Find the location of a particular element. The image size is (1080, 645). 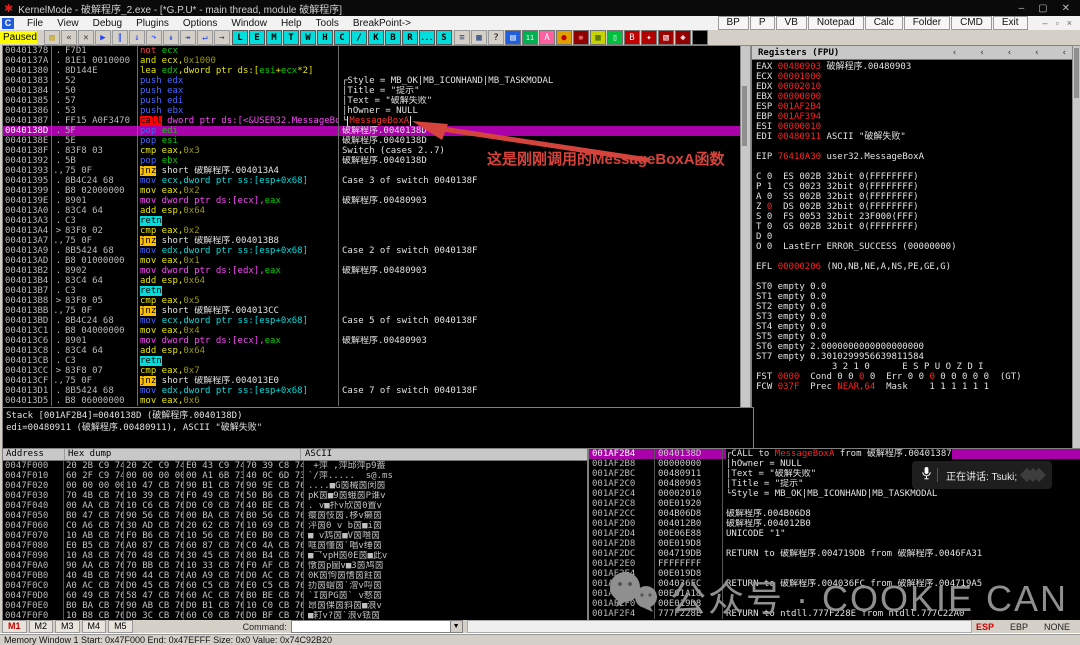

animate-into-icon: ↡ is located at coordinates (170, 37).